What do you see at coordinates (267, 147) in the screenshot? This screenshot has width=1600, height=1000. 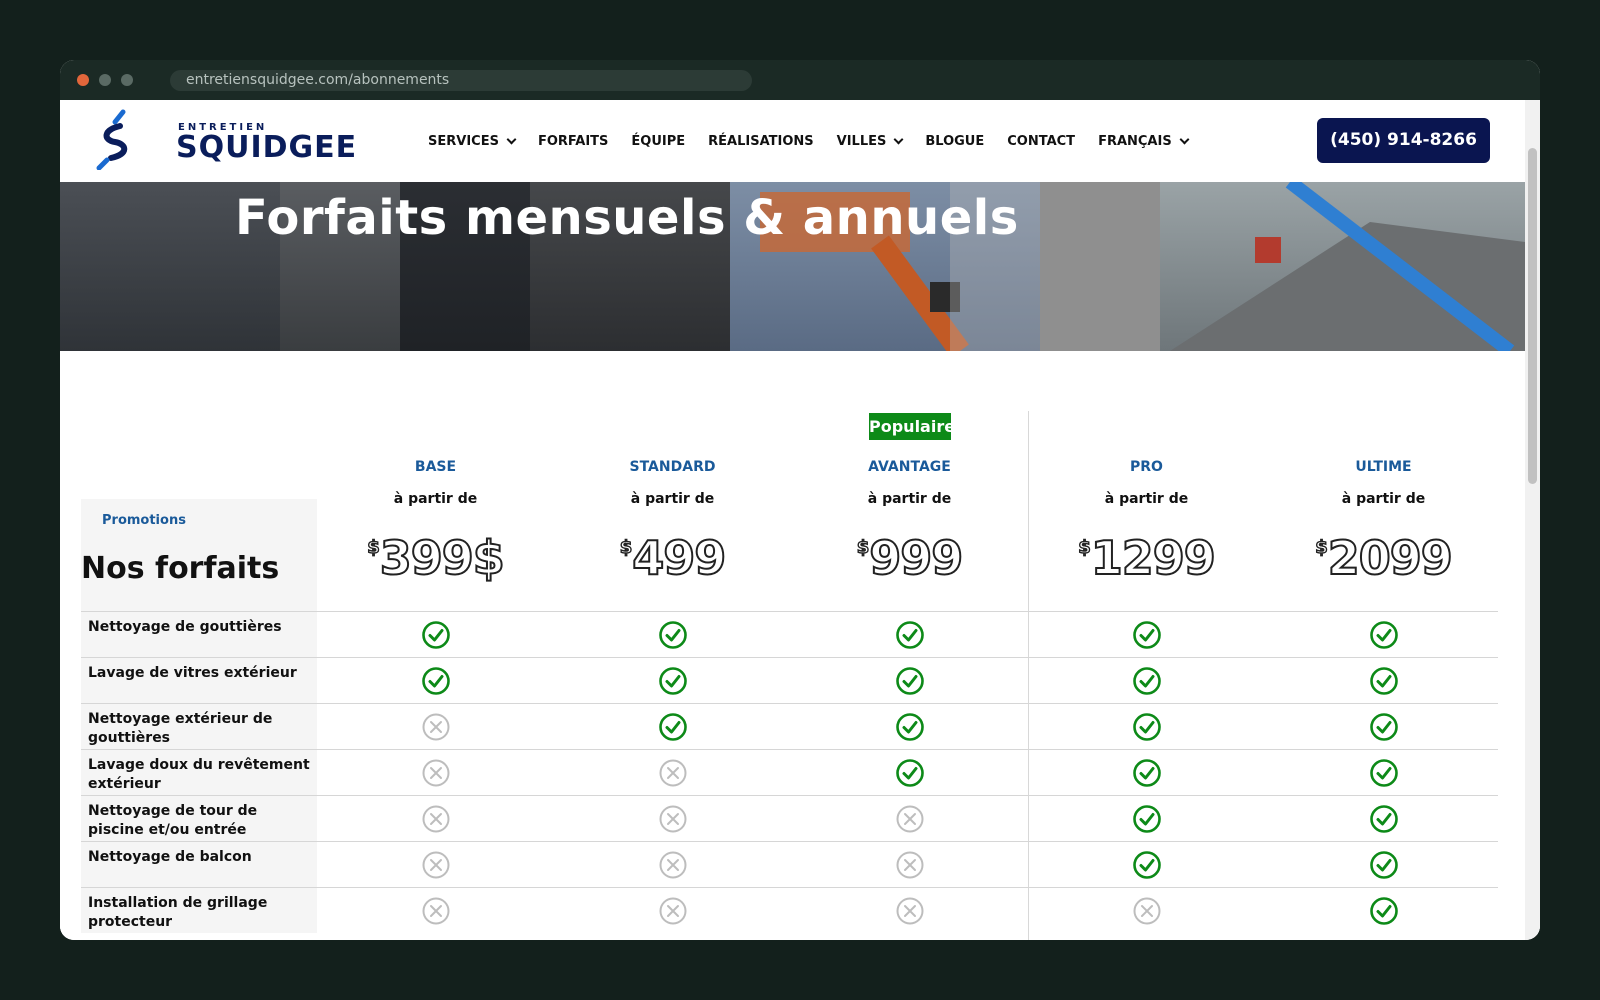 I see `logo-wordmark: SQUIDGEE` at bounding box center [267, 147].